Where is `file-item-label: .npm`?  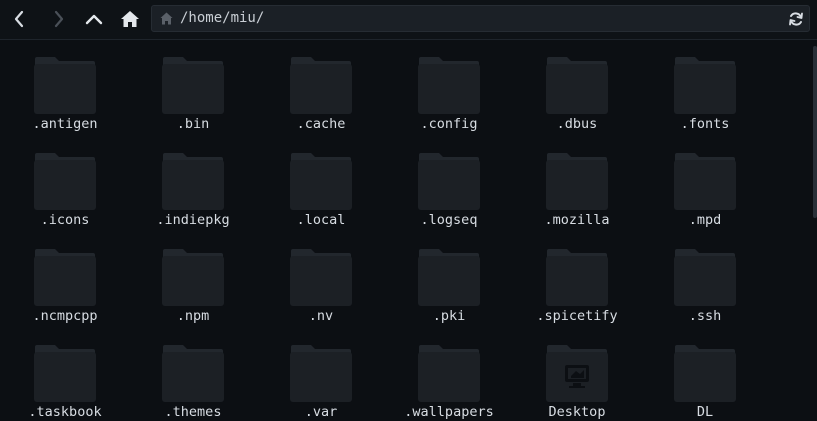
file-item-label: .npm is located at coordinates (193, 316).